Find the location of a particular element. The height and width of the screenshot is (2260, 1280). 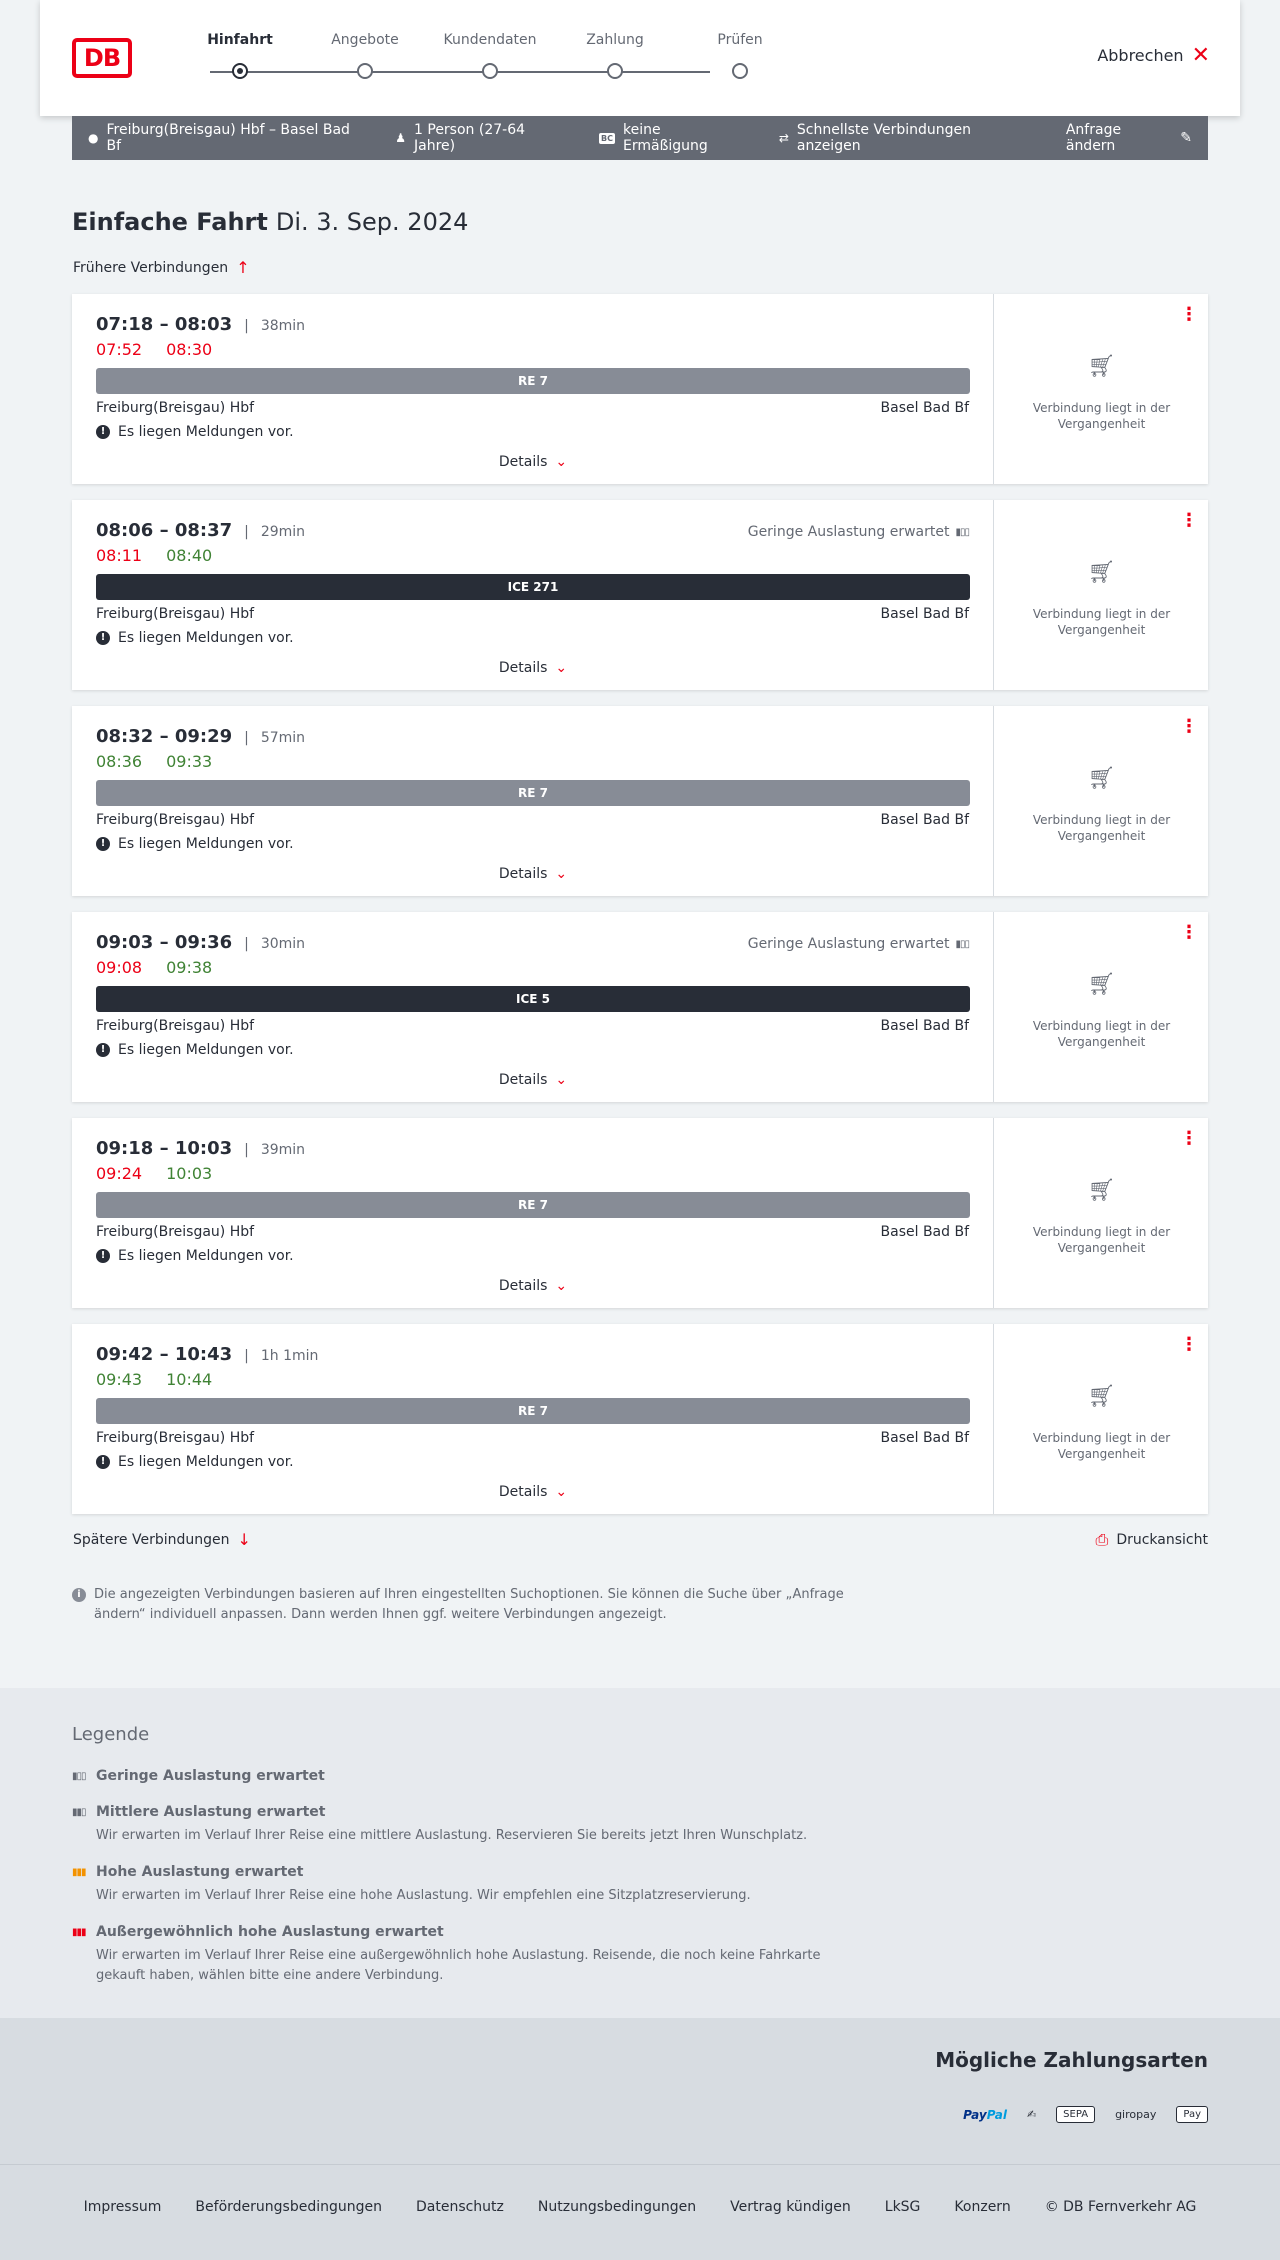

print-view-button: ⎙ Druckansicht is located at coordinates (1152, 1540).